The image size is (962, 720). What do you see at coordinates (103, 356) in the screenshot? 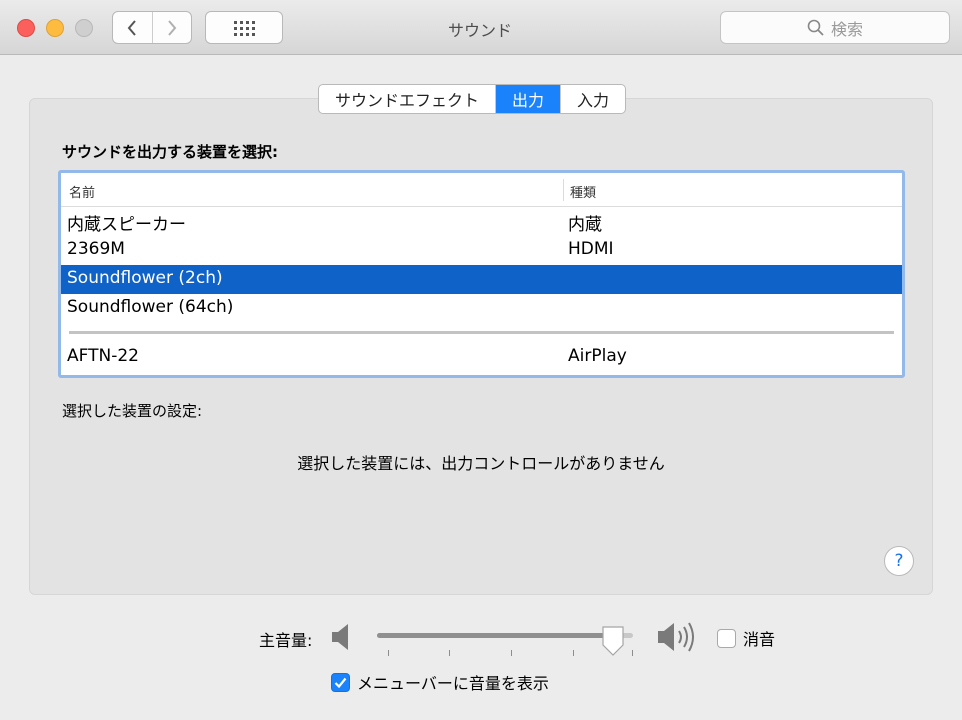
I see `device-name: AFTN-22` at bounding box center [103, 356].